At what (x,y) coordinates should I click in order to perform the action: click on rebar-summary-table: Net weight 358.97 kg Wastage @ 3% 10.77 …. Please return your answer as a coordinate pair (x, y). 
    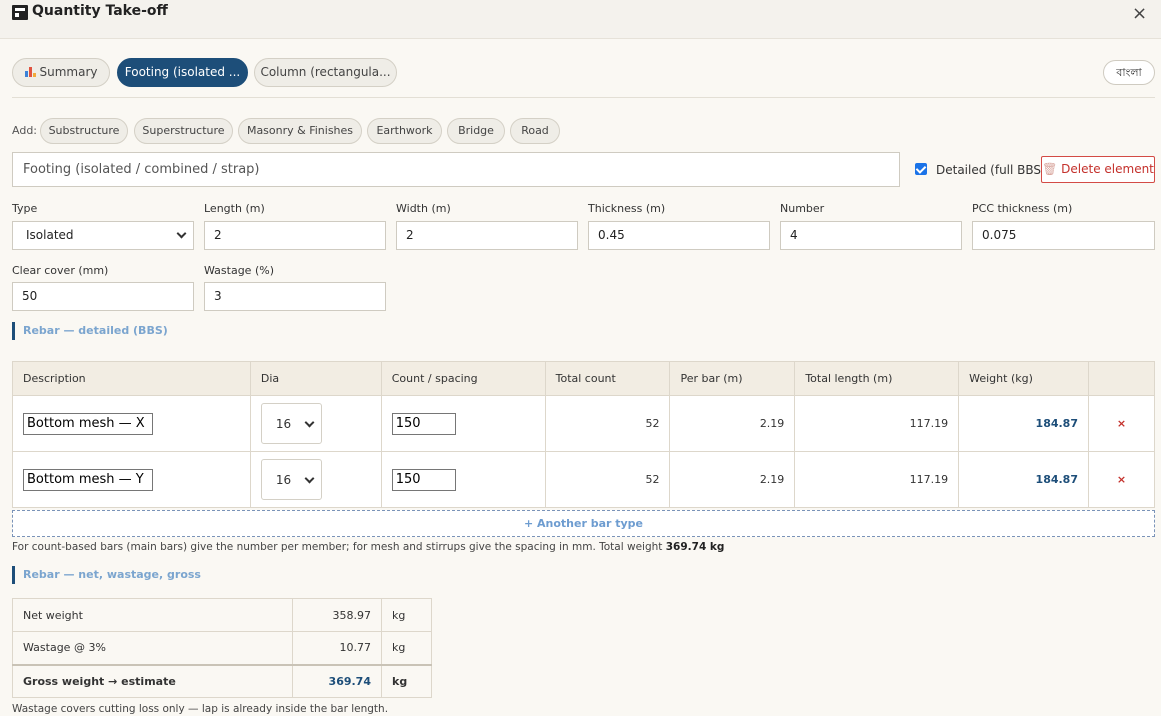
    Looking at the image, I should click on (222, 648).